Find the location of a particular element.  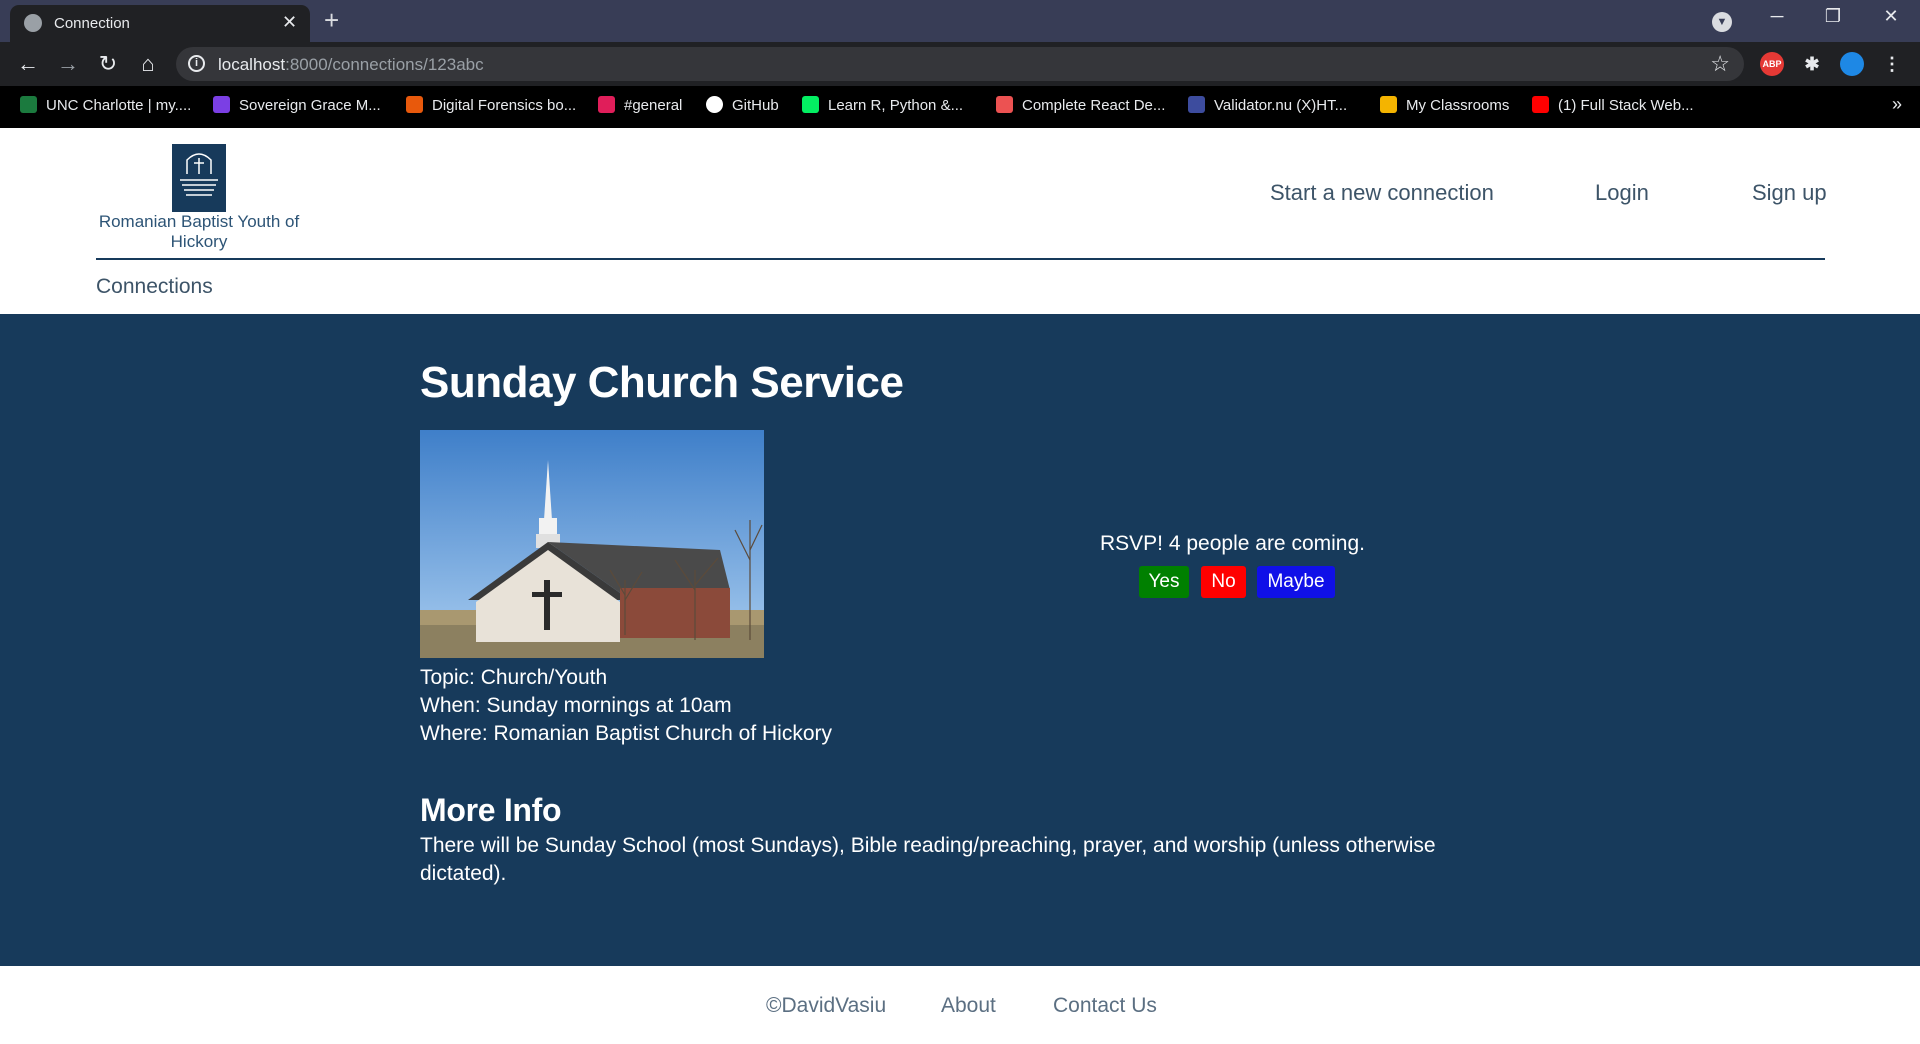

address-bar: i localhost:8000/connections/123abc ☆ is located at coordinates (960, 64).